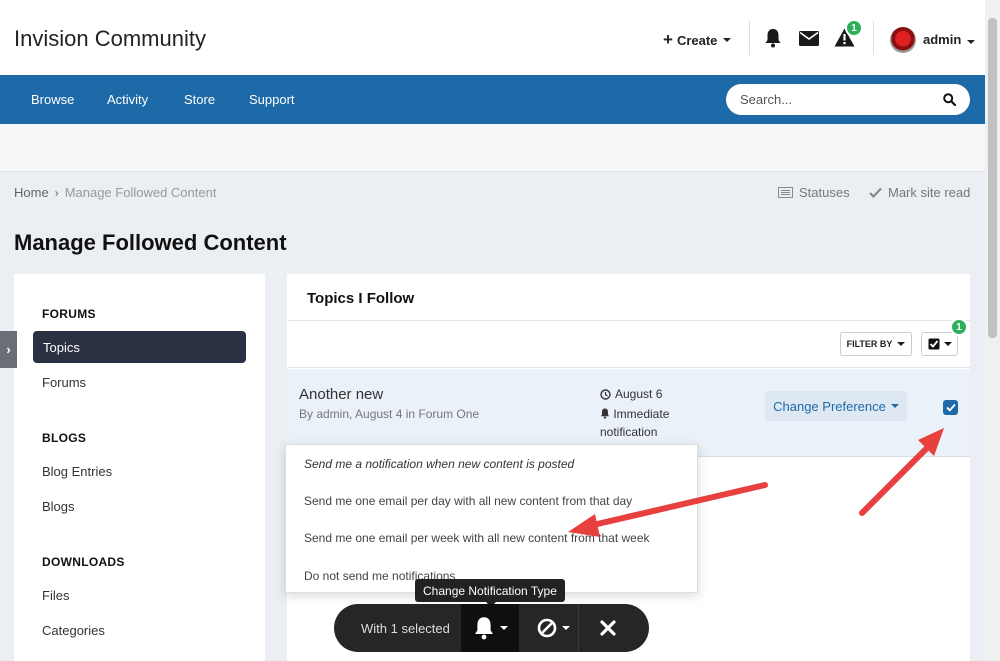  I want to click on breadcrumb-home: Home, so click(31, 192).